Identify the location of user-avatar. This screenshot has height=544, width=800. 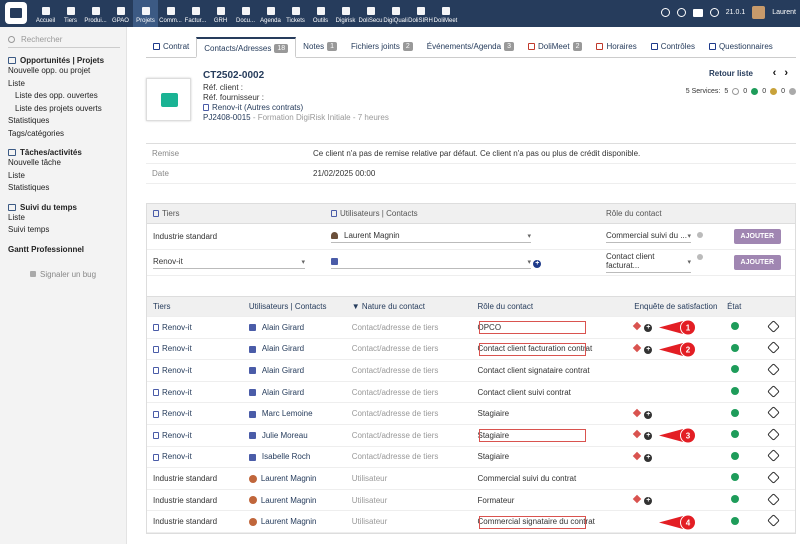
(759, 12).